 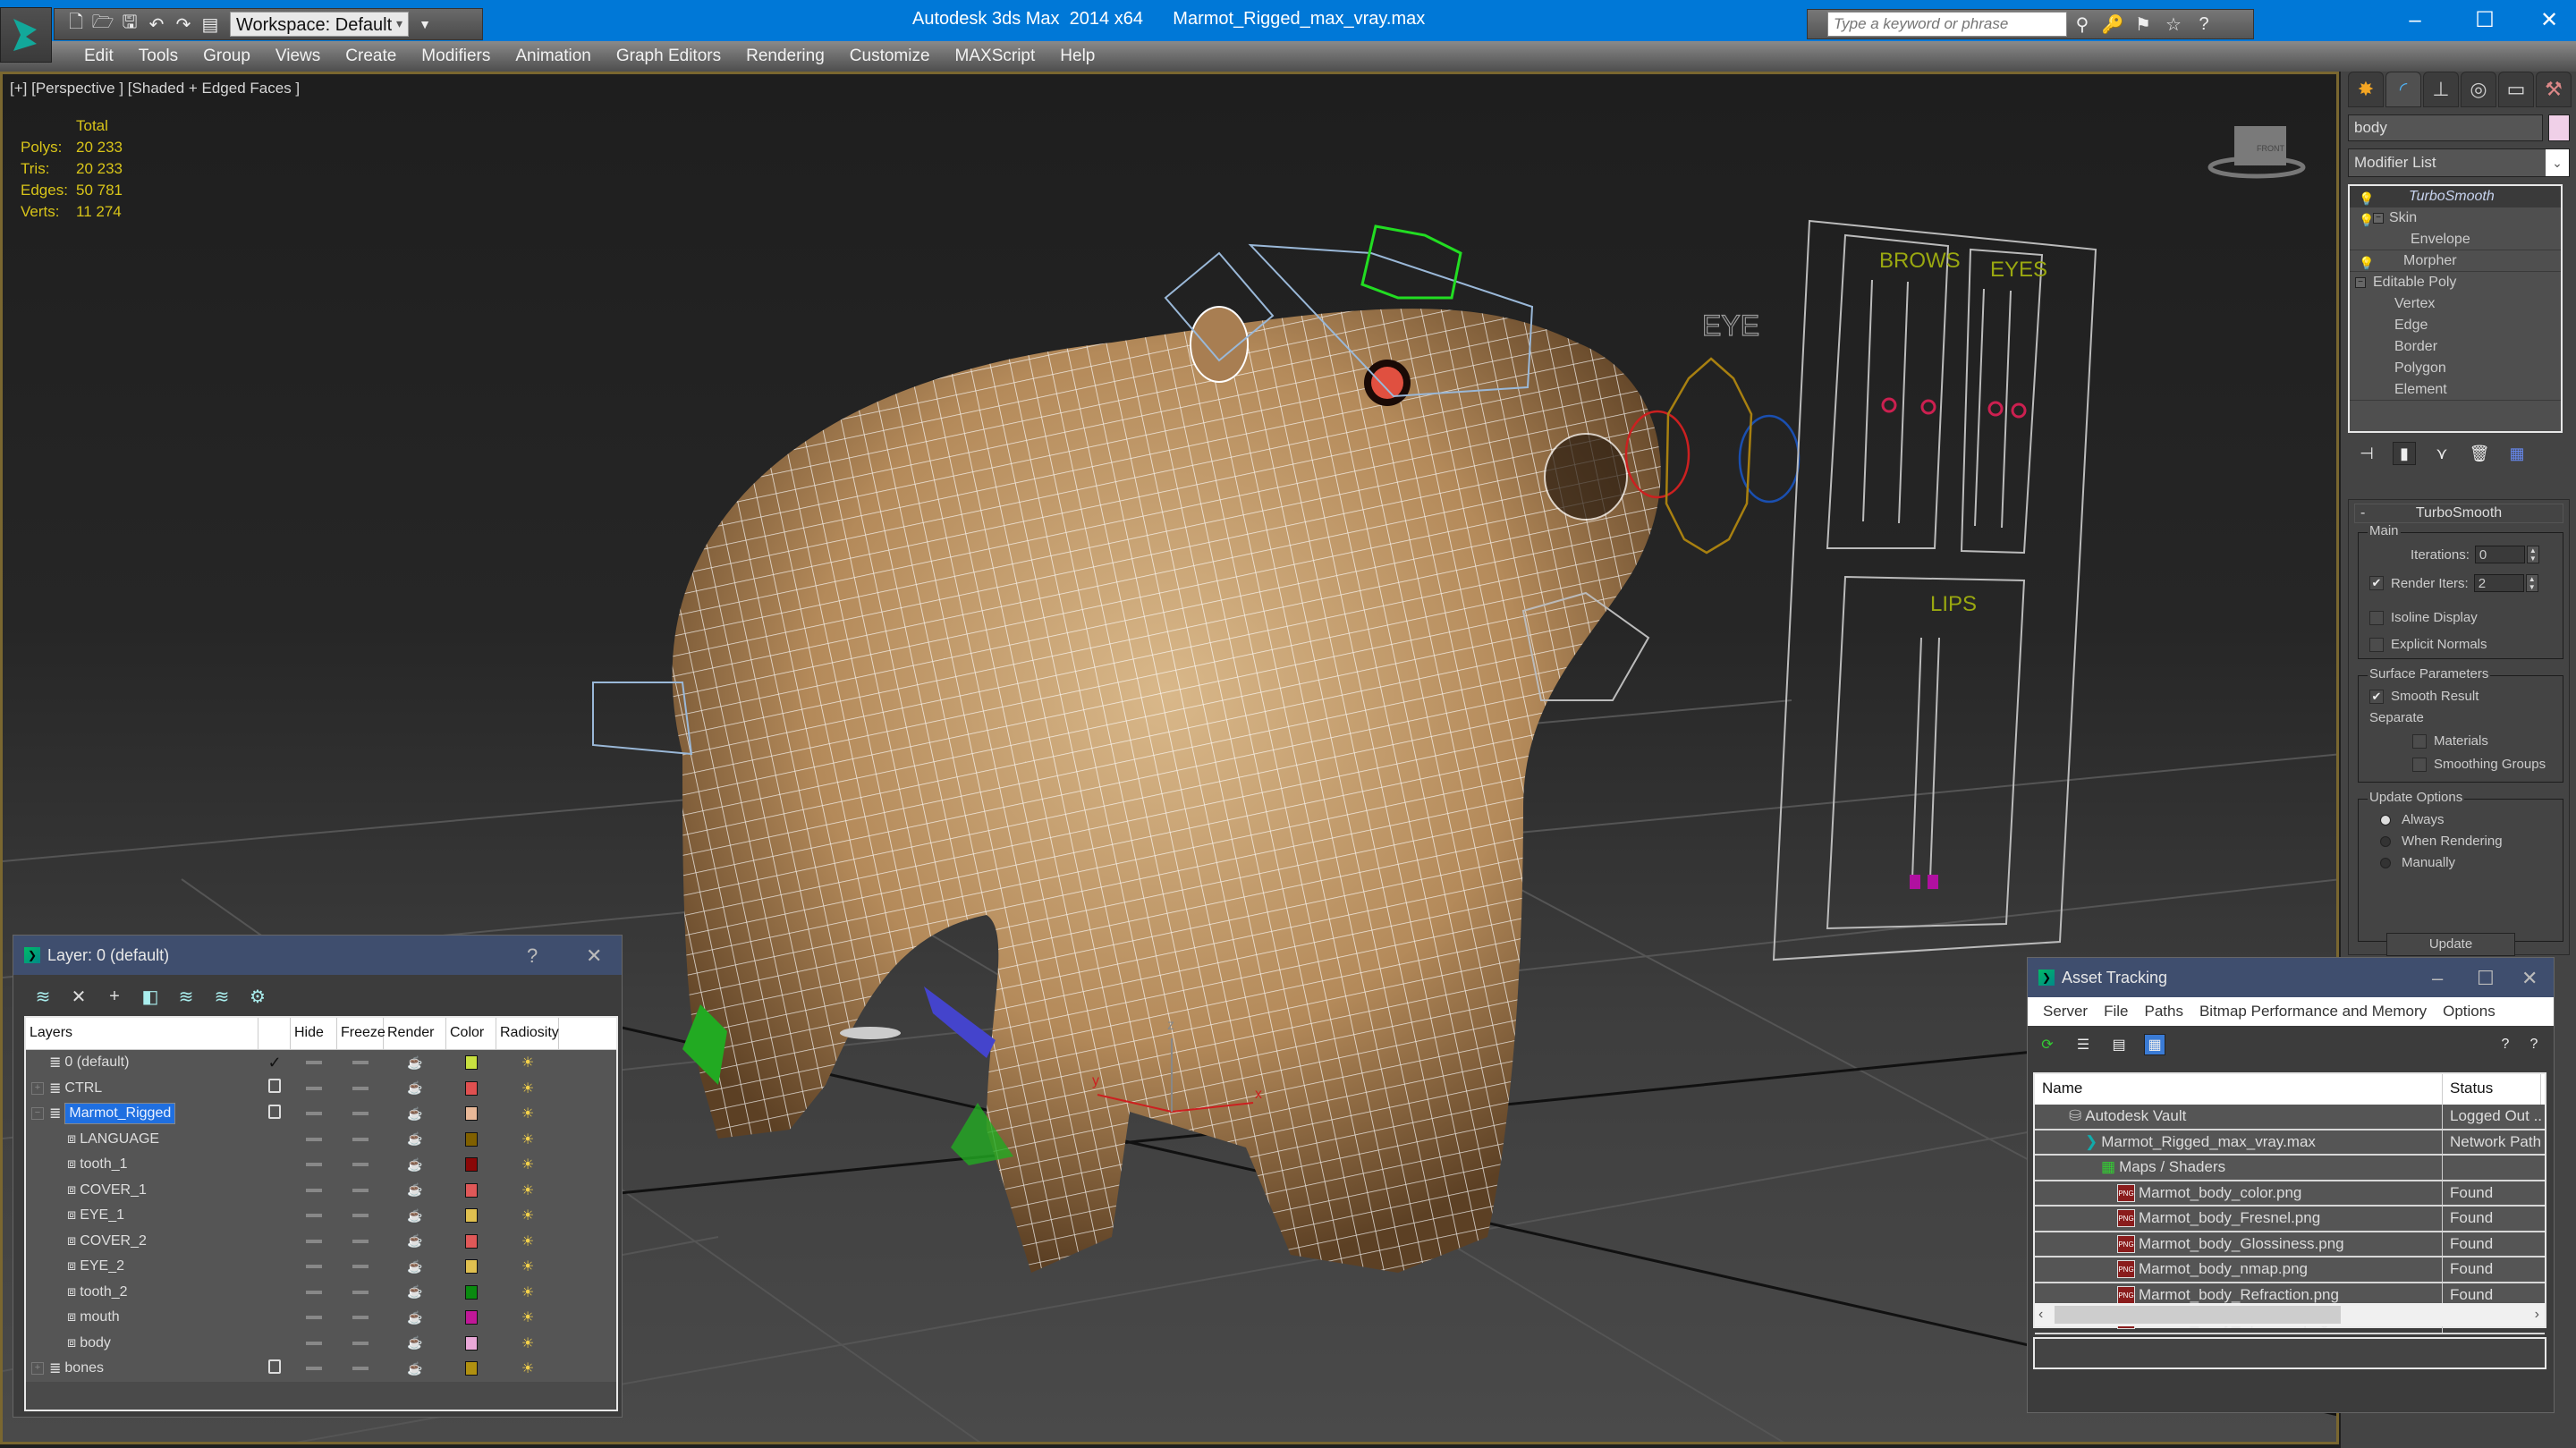 I want to click on smooth-result-checkbox: ✔, so click(x=2376, y=696).